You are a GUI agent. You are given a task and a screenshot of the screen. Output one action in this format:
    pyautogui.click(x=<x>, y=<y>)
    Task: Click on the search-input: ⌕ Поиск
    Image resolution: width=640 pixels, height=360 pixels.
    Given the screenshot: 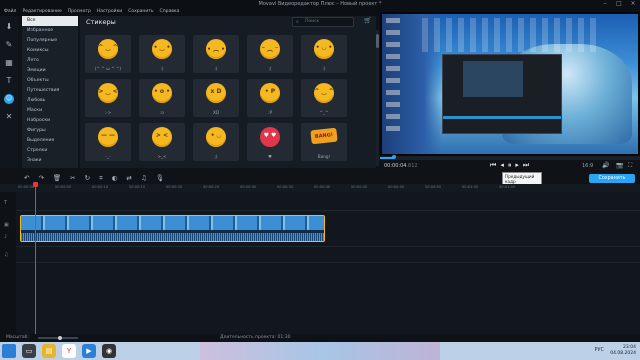 What is the action you would take?
    pyautogui.click(x=323, y=22)
    